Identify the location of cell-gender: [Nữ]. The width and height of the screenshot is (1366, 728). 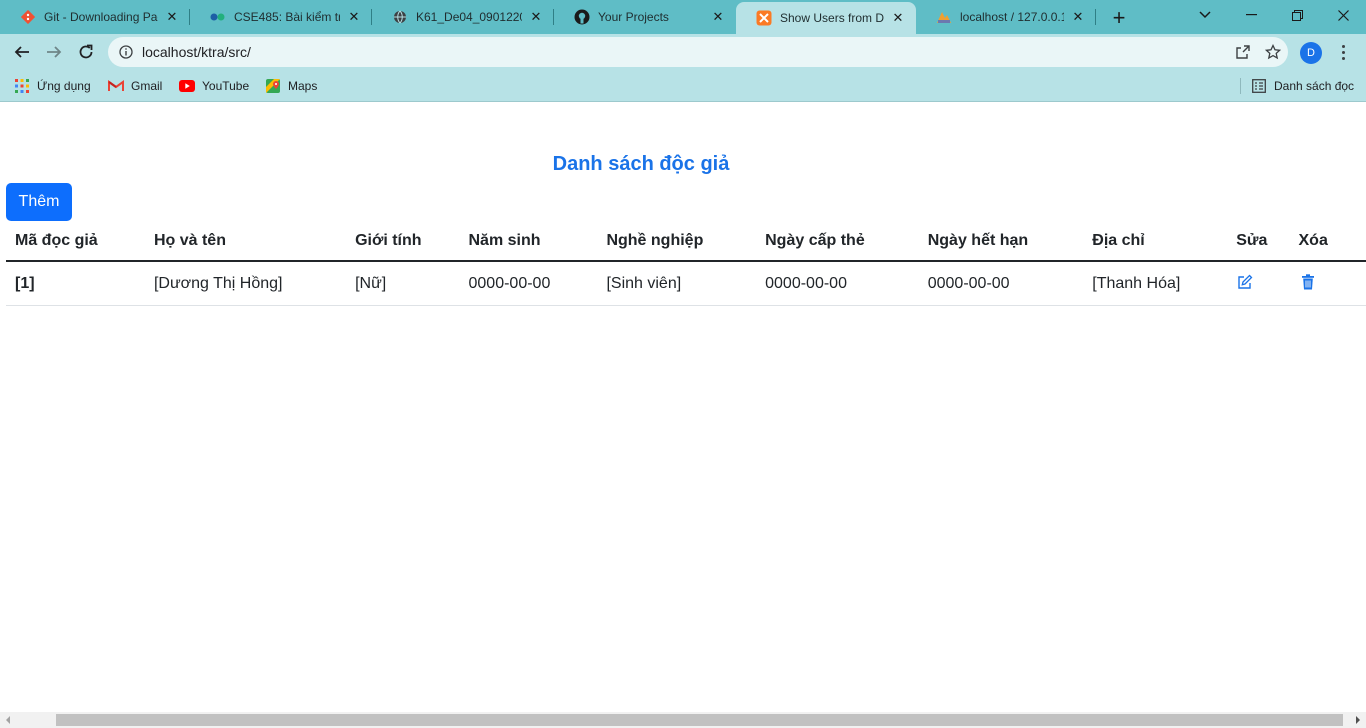
(403, 283).